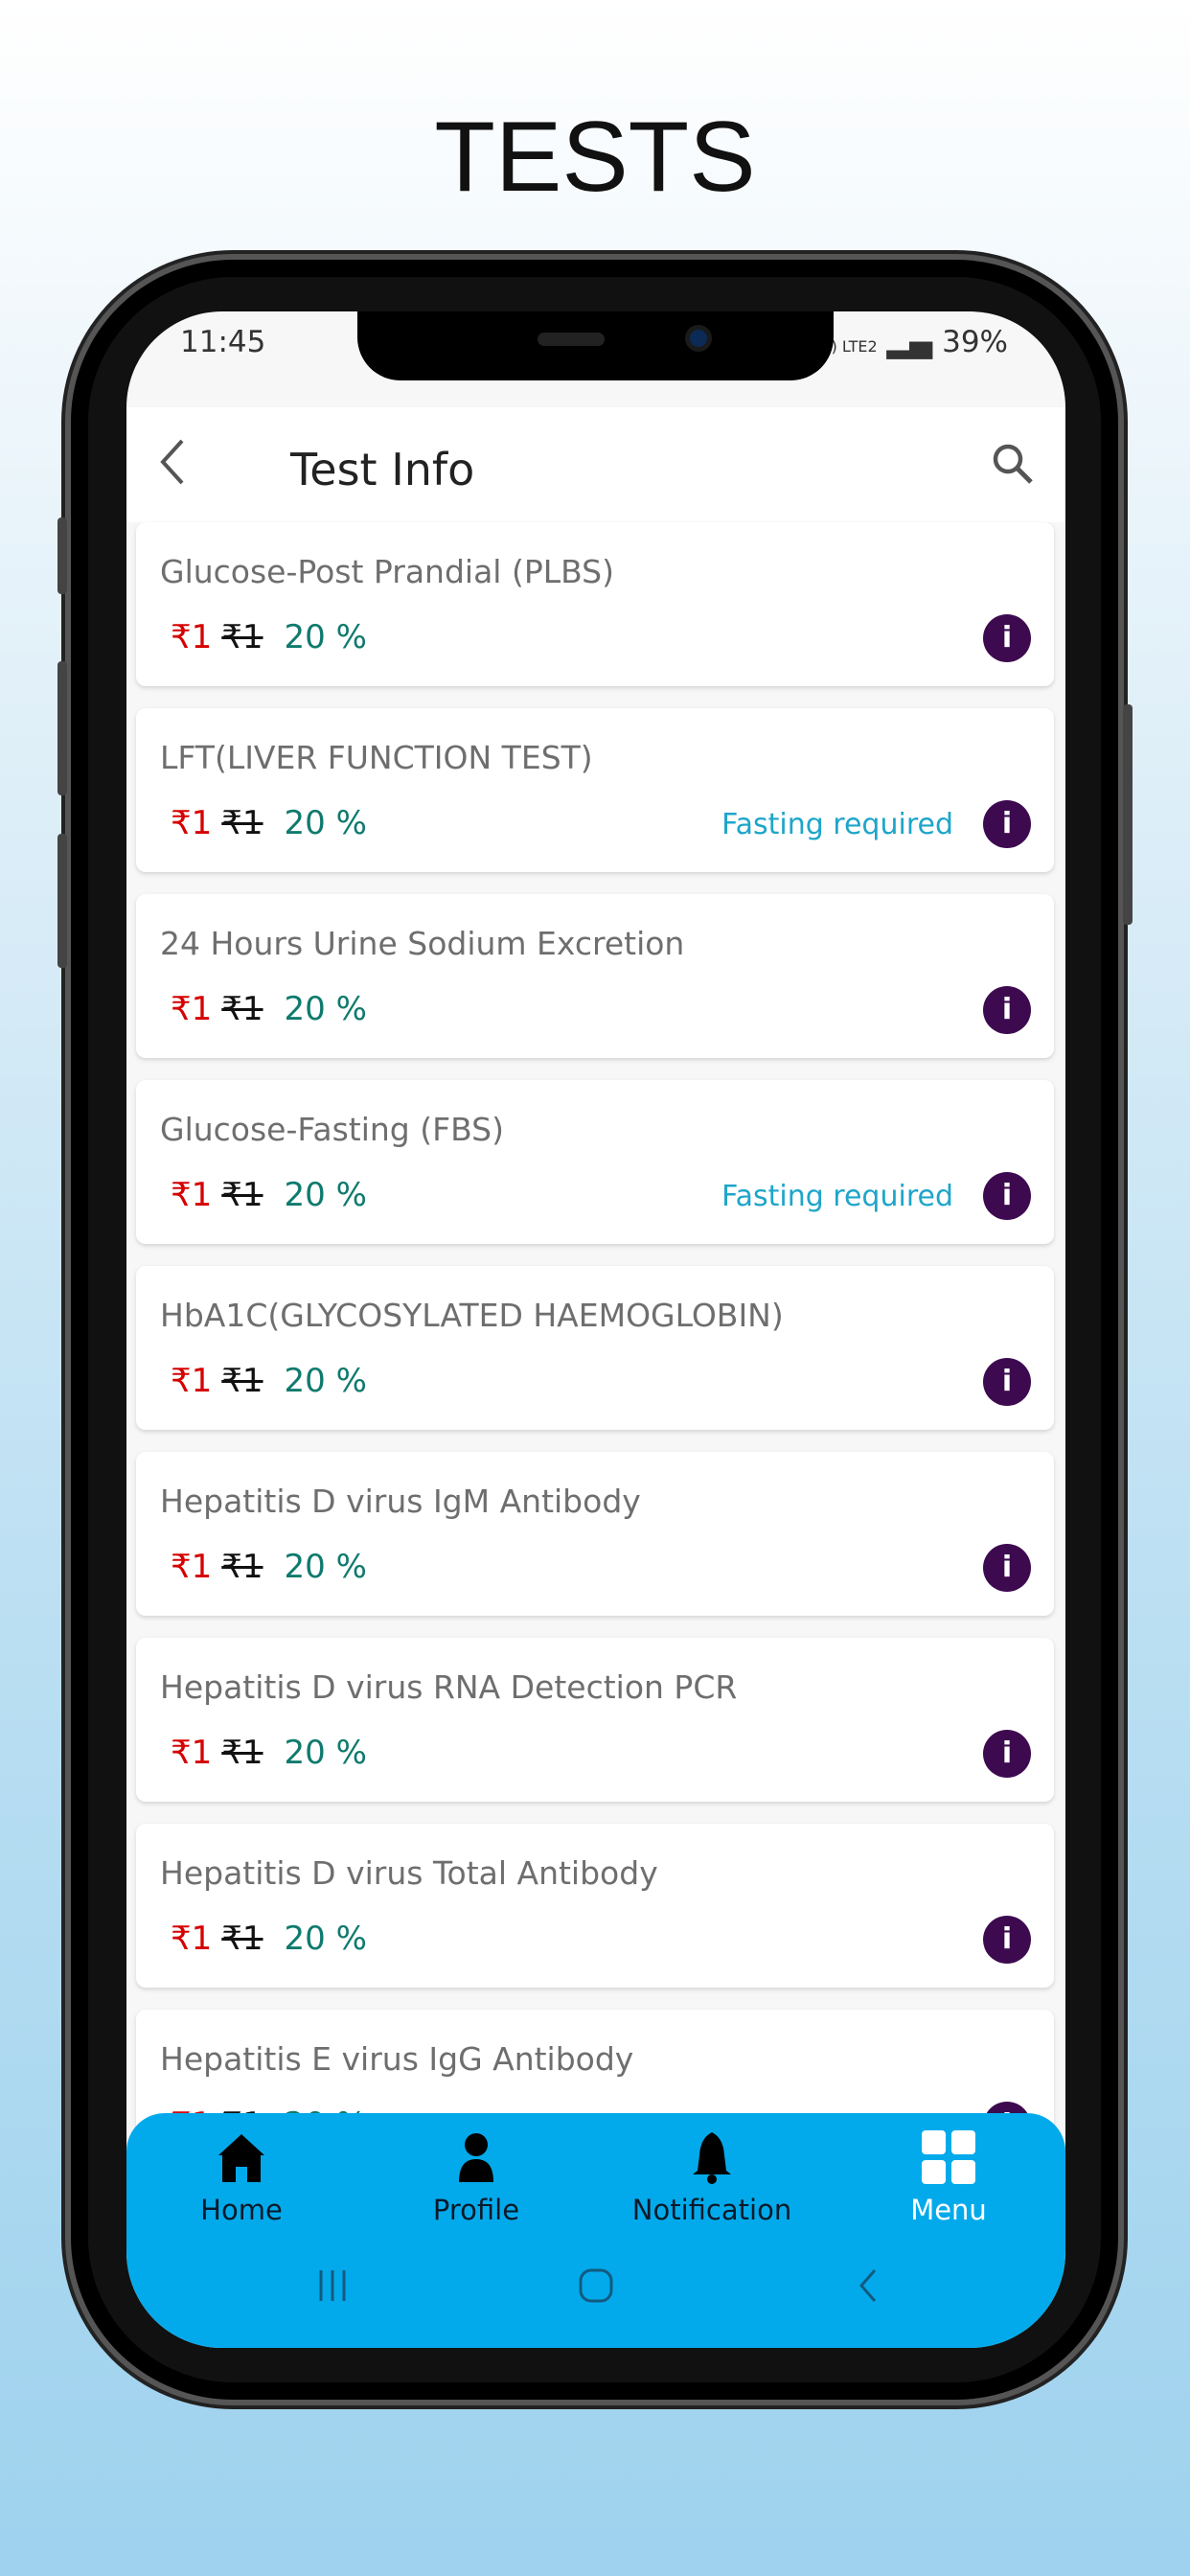 This screenshot has width=1190, height=2576. I want to click on recent-apps-icon, so click(333, 2285).